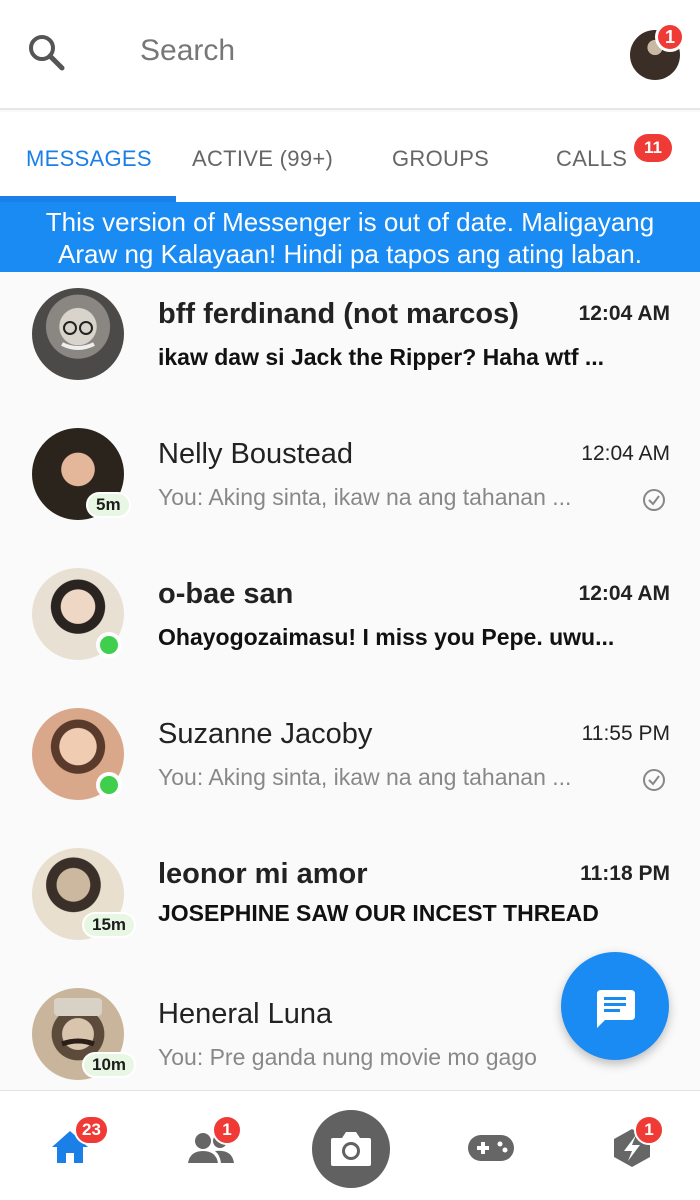  Describe the element at coordinates (350, 157) in the screenshot. I see `tab-bar: MESSAGES ACTIVE (99+) GROUPS CALLS 11` at that location.